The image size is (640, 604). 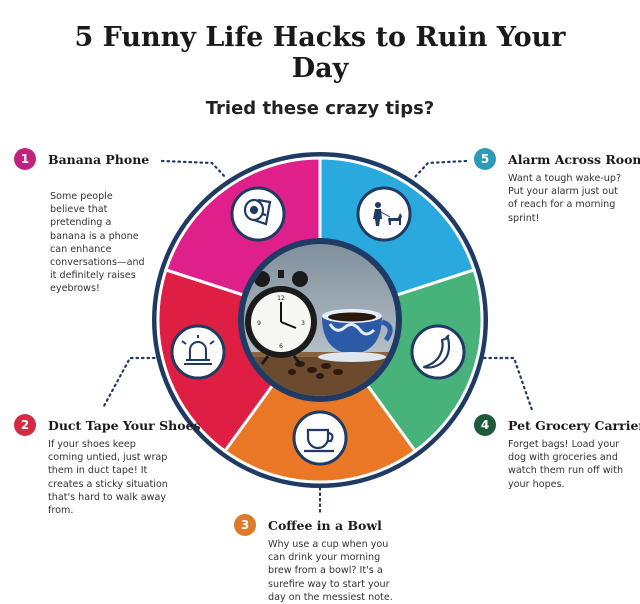 What do you see at coordinates (281, 298) in the screenshot?
I see `svg-text: 12` at bounding box center [281, 298].